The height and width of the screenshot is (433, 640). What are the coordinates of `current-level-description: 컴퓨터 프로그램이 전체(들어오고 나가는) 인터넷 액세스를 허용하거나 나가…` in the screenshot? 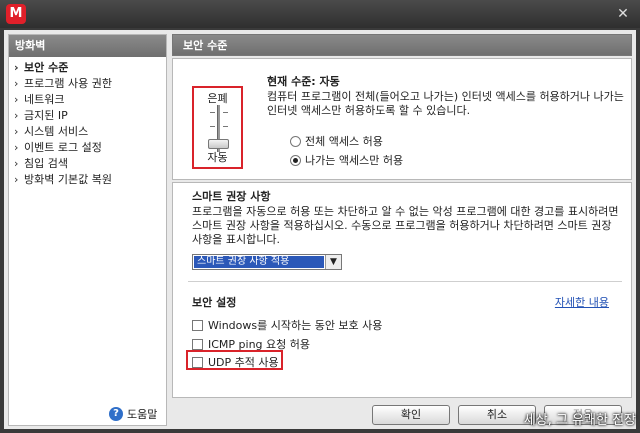 It's located at (445, 103).